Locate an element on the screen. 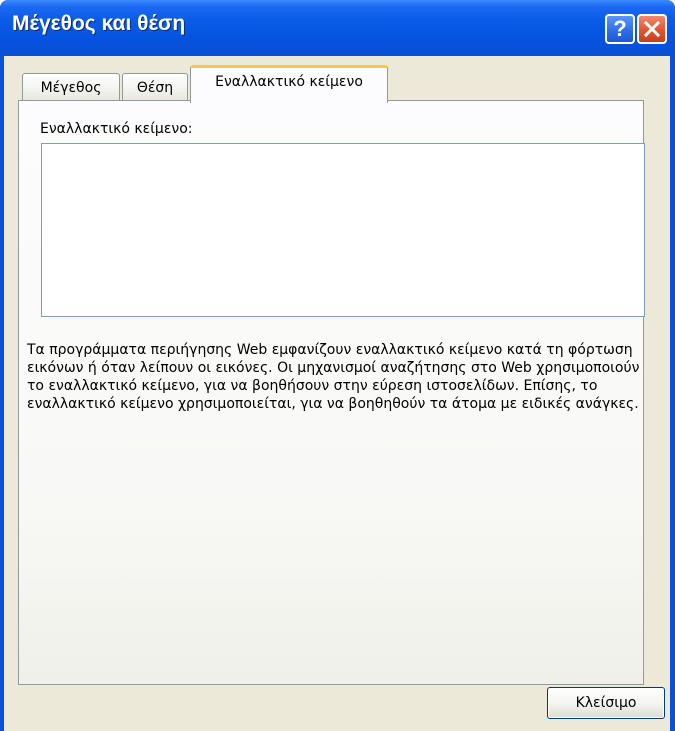 This screenshot has width=675, height=731. tab-size: Μέγεθος is located at coordinates (71, 87).